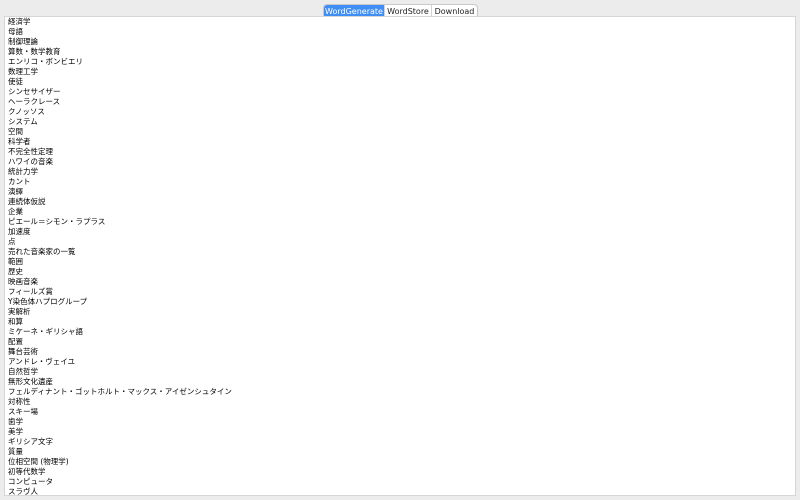 This screenshot has width=800, height=500. I want to click on list-item: 使徒, so click(401, 82).